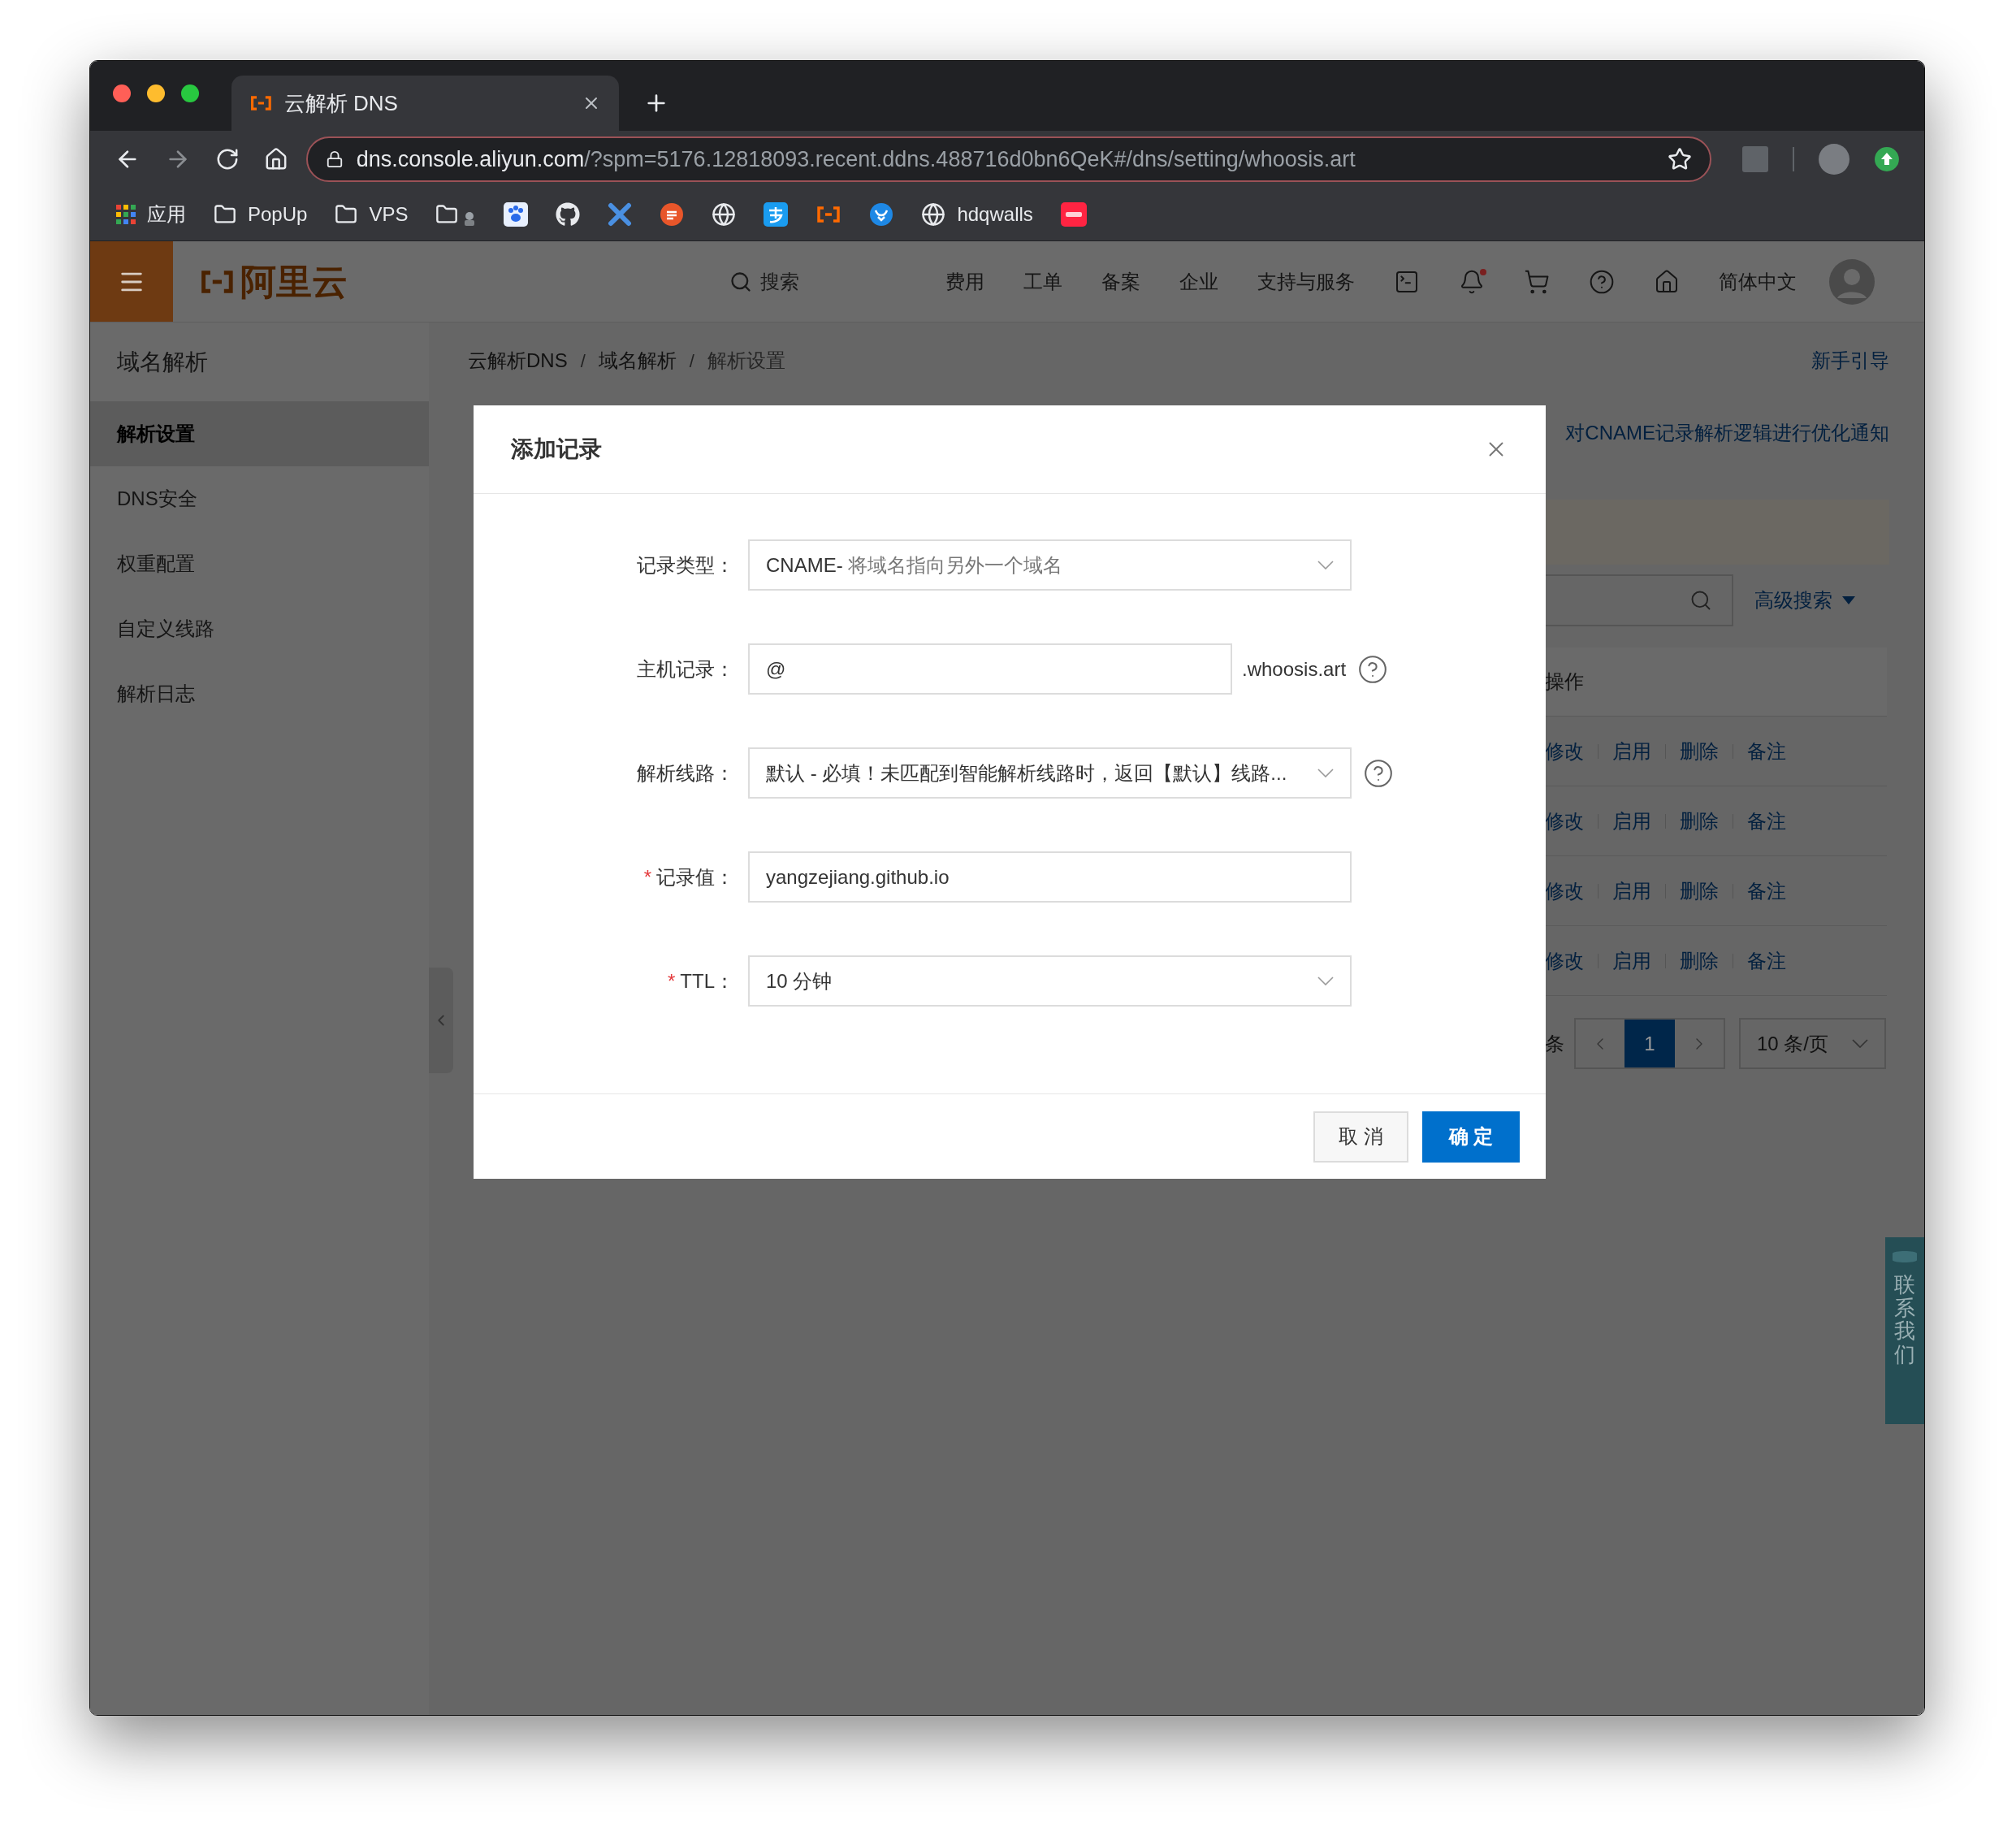 The image size is (2016, 1836). I want to click on search-field: 搜索, so click(764, 281).